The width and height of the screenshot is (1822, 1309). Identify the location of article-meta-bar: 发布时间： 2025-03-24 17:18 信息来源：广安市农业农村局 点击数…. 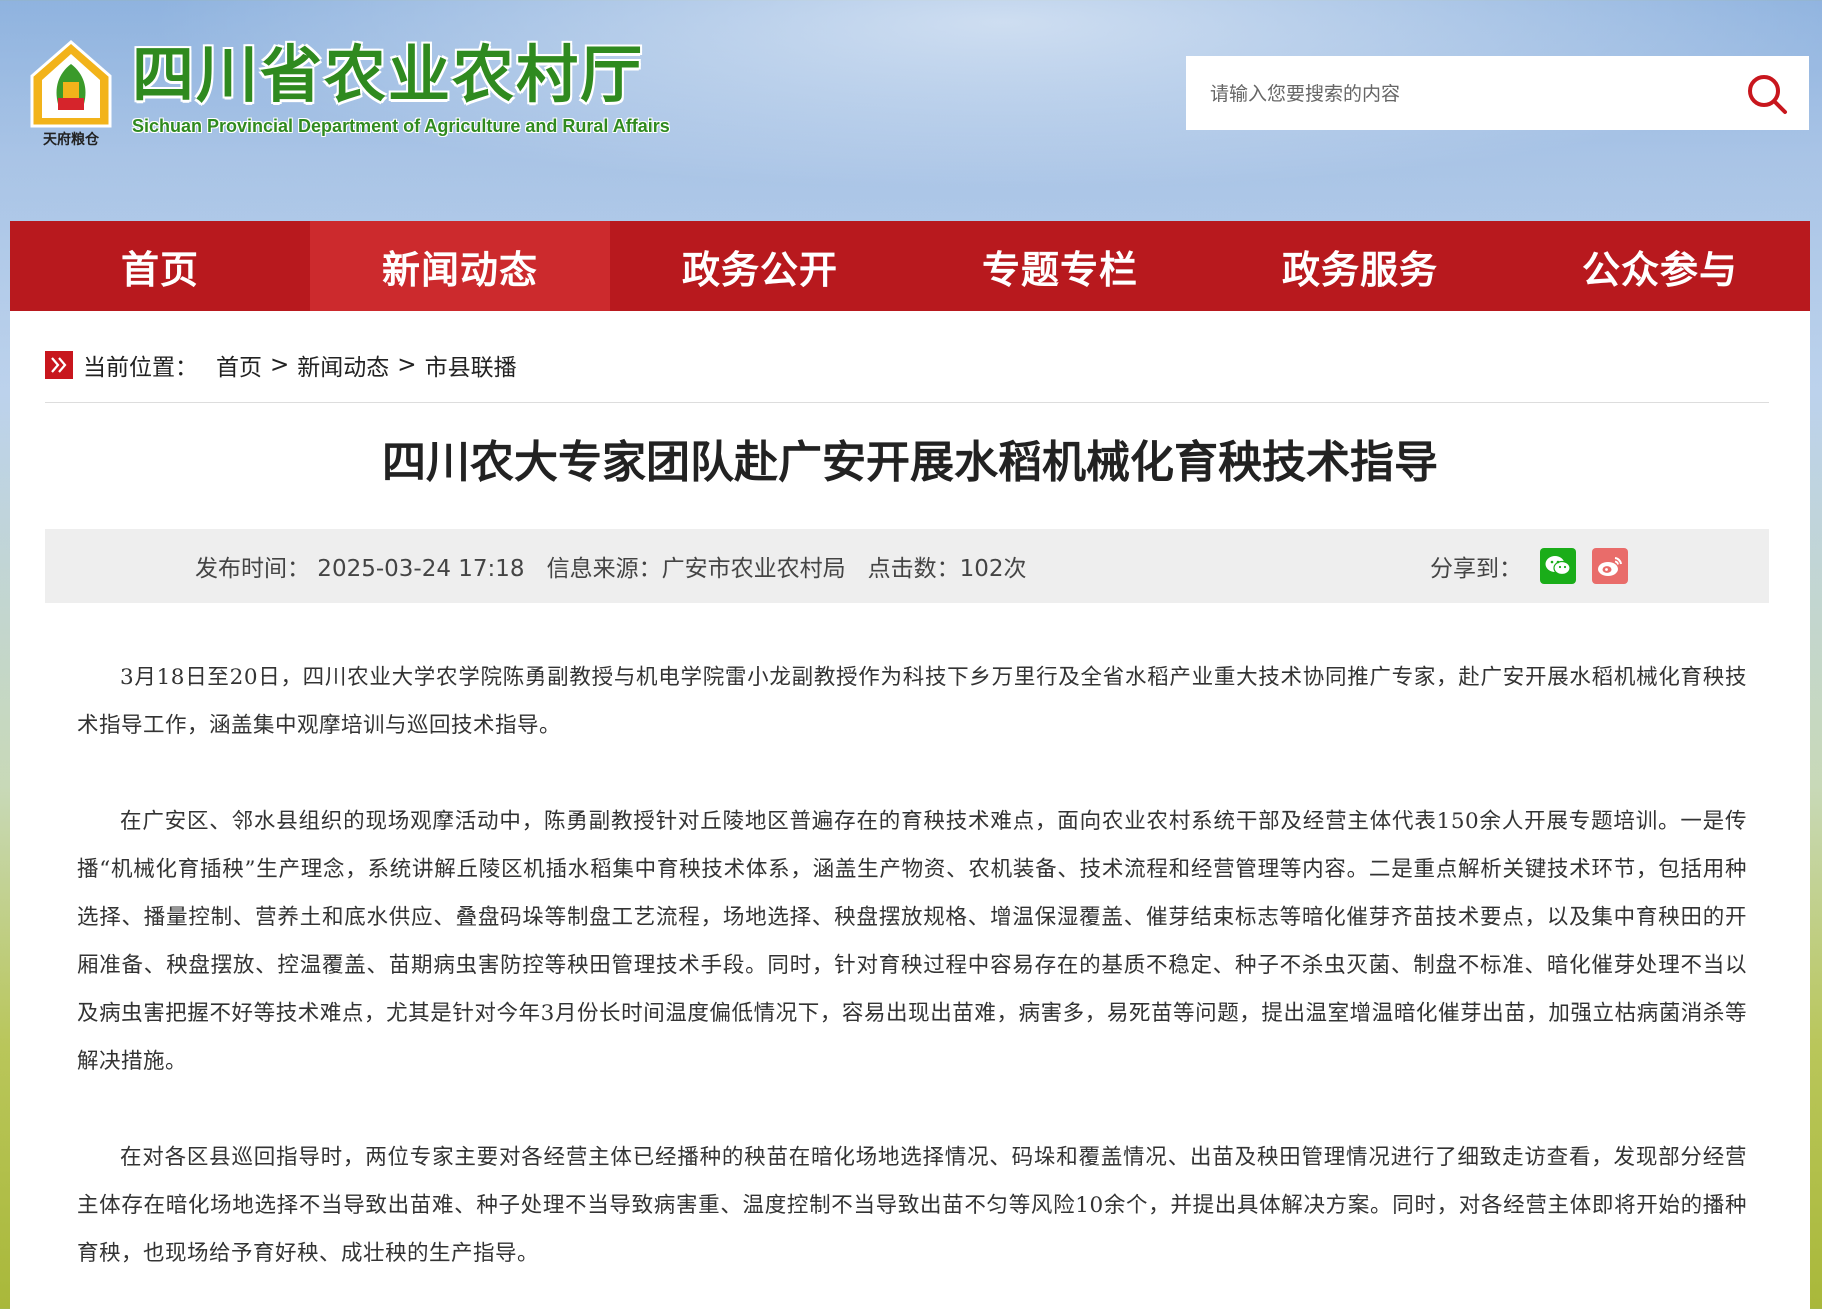
(907, 566).